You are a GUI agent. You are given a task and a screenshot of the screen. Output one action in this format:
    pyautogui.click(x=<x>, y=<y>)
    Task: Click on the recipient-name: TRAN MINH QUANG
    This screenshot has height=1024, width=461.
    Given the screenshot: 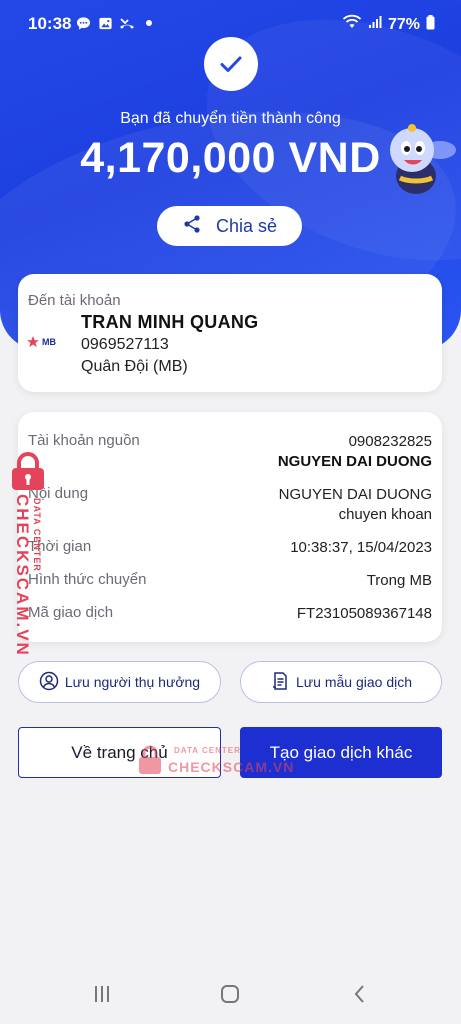 What is the action you would take?
    pyautogui.click(x=170, y=322)
    